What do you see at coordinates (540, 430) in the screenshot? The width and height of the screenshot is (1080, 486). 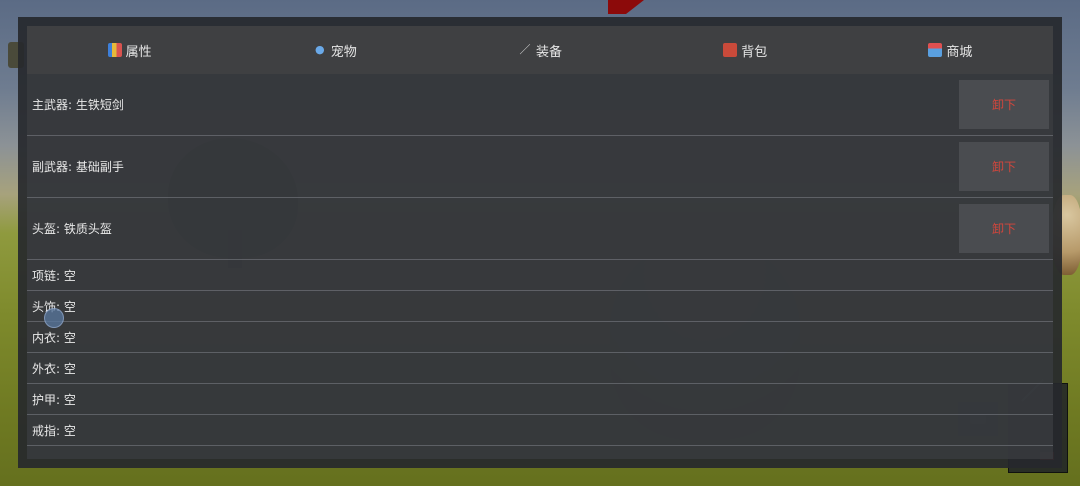 I see `equipment-row-ring: 戒指: 空` at bounding box center [540, 430].